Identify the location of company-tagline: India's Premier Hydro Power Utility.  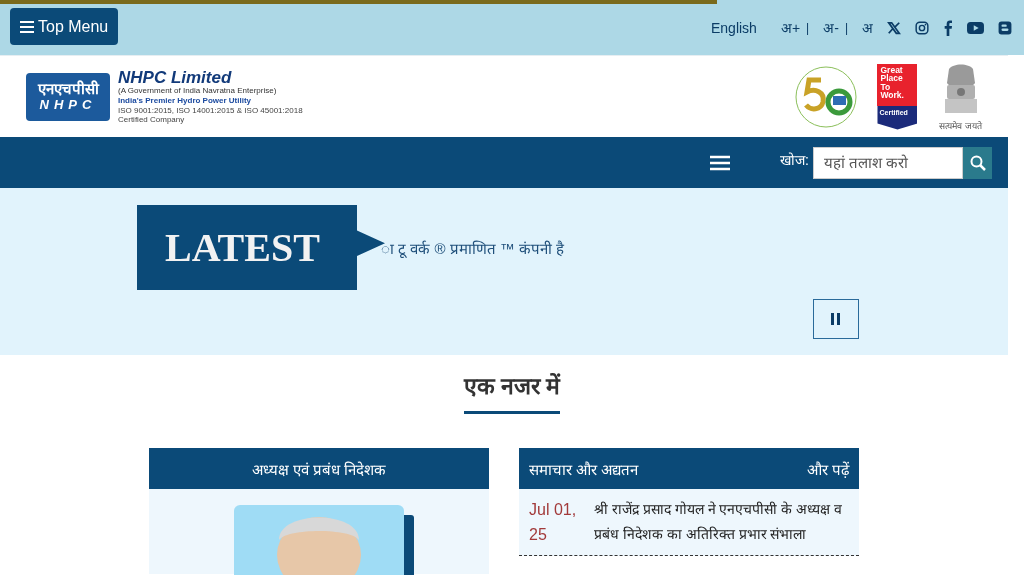
(185, 101).